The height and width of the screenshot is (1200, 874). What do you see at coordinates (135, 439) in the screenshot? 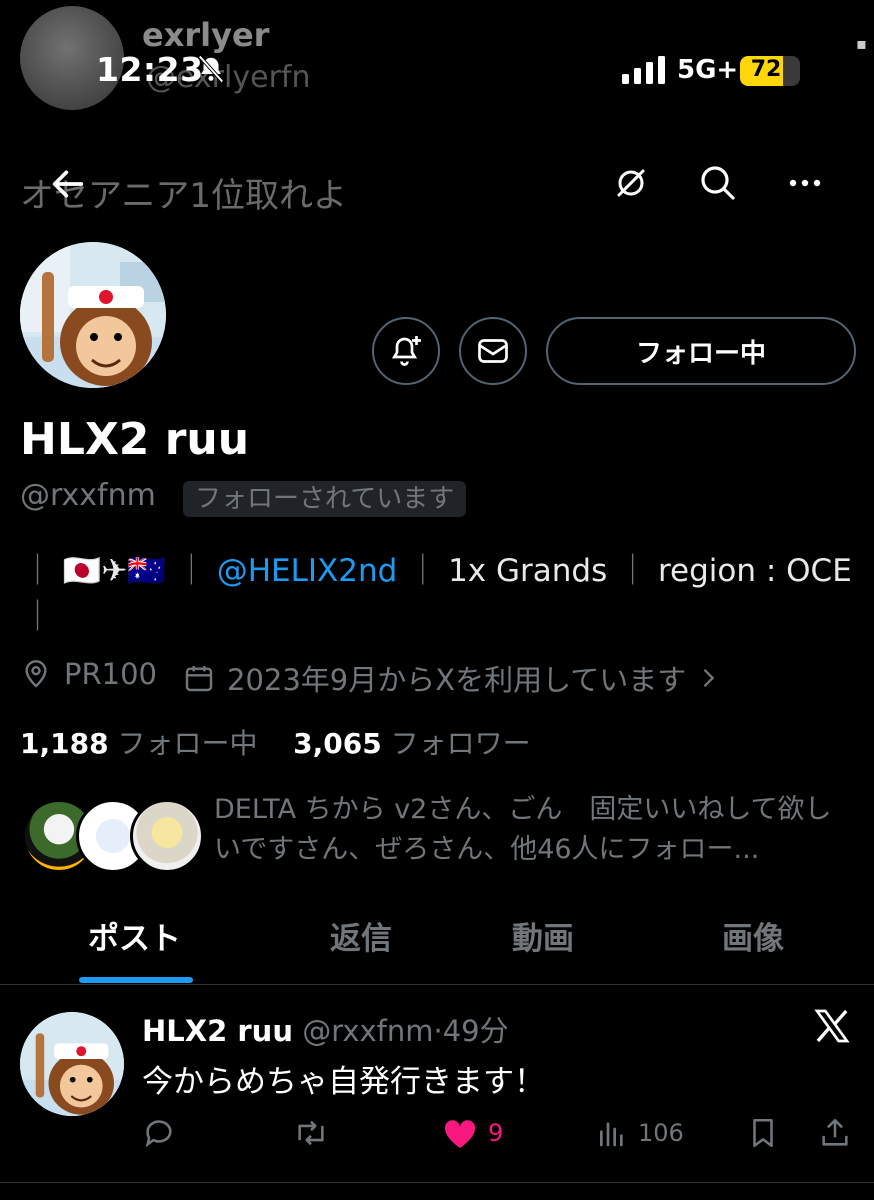
I see `display-name: HLX2 ruu` at bounding box center [135, 439].